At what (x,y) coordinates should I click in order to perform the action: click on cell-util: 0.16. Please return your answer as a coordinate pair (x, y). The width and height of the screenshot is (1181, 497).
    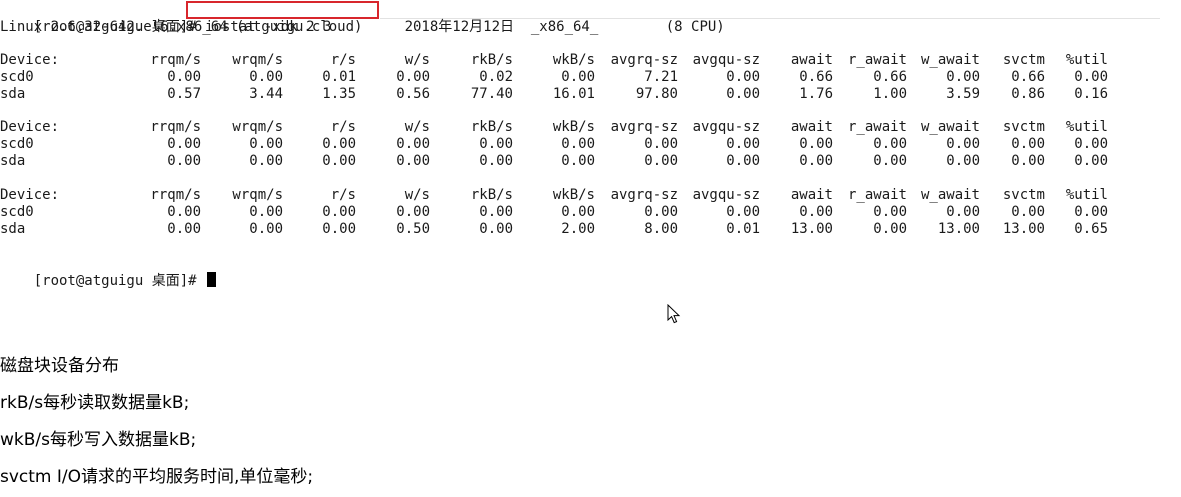
    Looking at the image, I should click on (1091, 94).